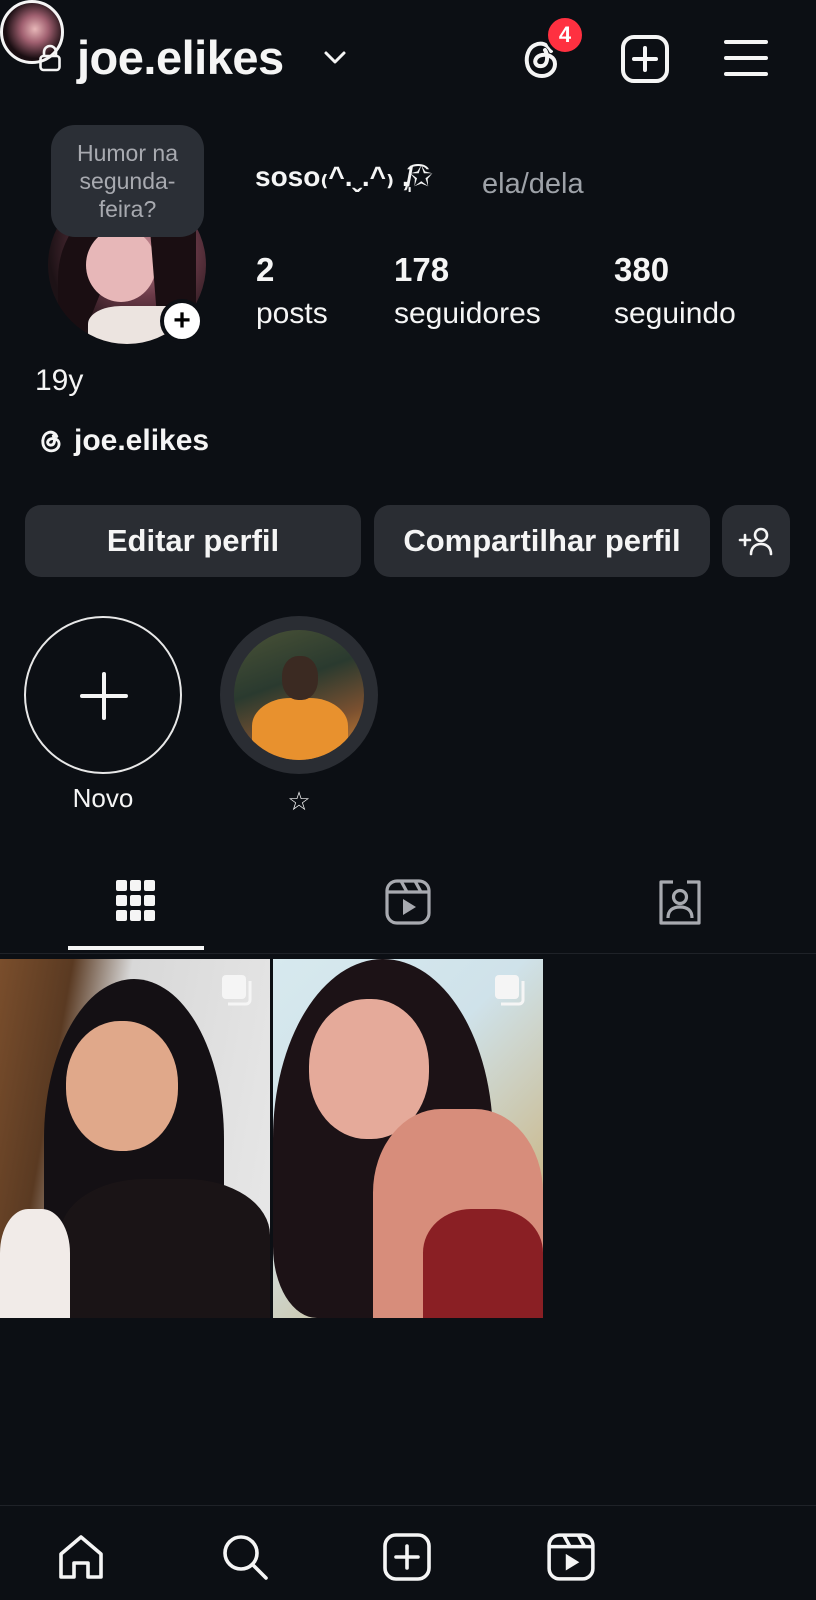 This screenshot has width=816, height=1600. I want to click on menu-icon, so click(746, 58).